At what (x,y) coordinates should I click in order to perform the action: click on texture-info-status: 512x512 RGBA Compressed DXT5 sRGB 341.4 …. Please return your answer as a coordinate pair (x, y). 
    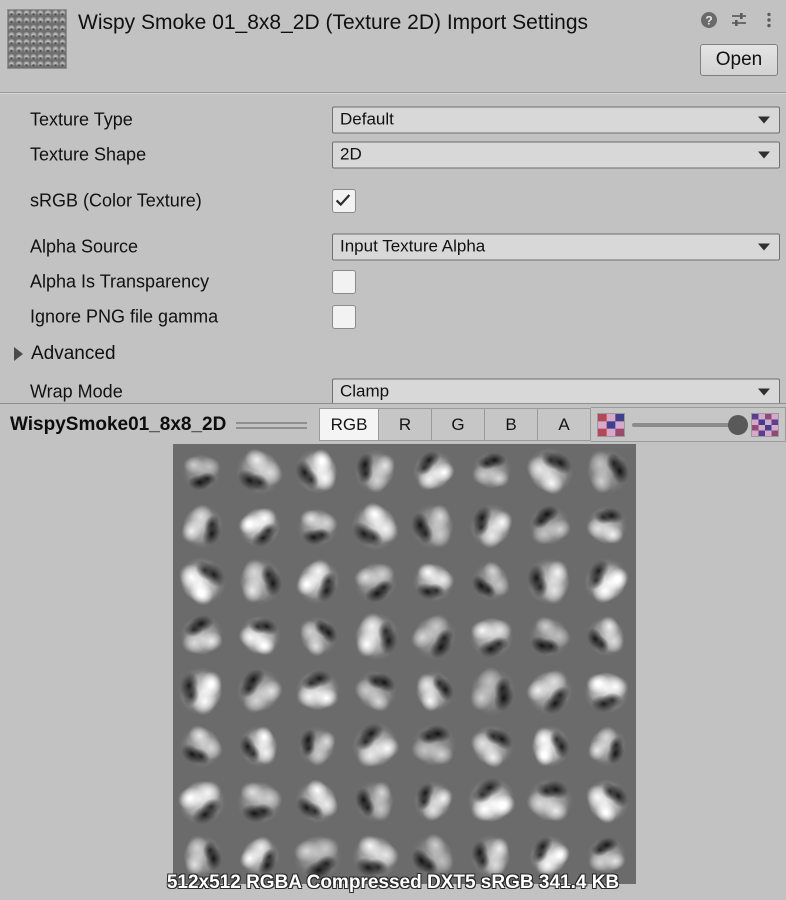
    Looking at the image, I should click on (393, 882).